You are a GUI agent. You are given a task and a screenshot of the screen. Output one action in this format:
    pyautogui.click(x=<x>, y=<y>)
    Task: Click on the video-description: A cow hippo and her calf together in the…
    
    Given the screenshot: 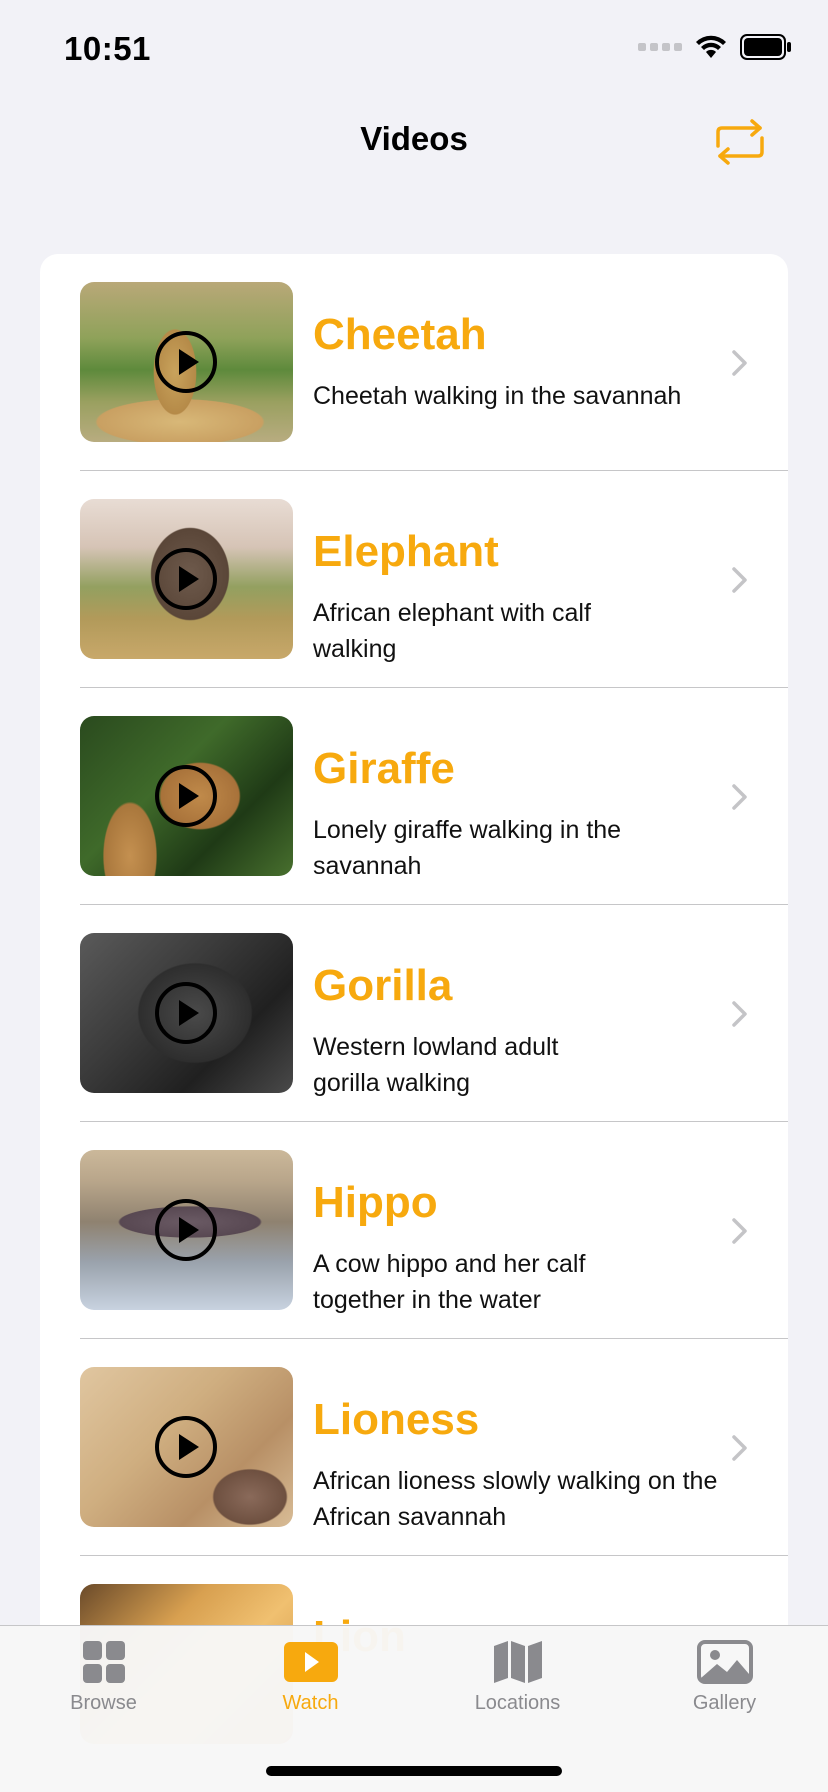 What is the action you would take?
    pyautogui.click(x=449, y=1282)
    